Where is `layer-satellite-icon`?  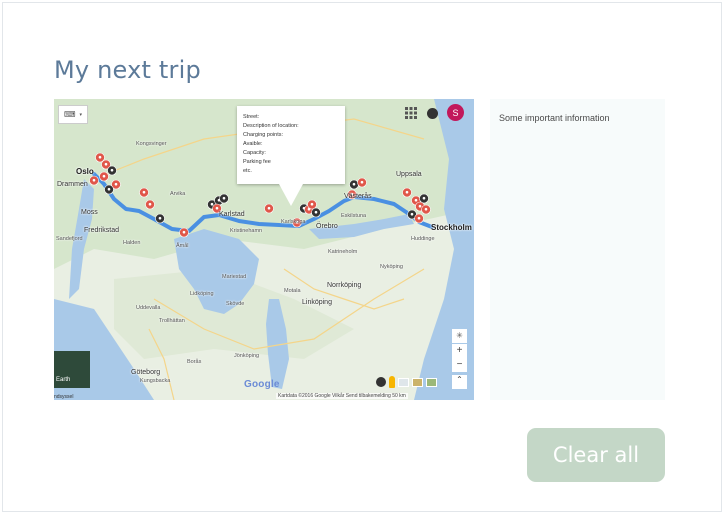
layer-satellite-icon is located at coordinates (431, 382).